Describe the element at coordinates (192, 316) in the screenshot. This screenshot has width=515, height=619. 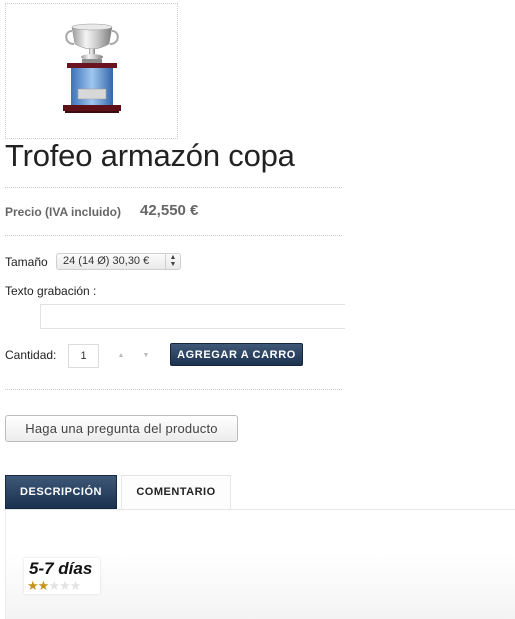
I see `engraving-text-input` at that location.